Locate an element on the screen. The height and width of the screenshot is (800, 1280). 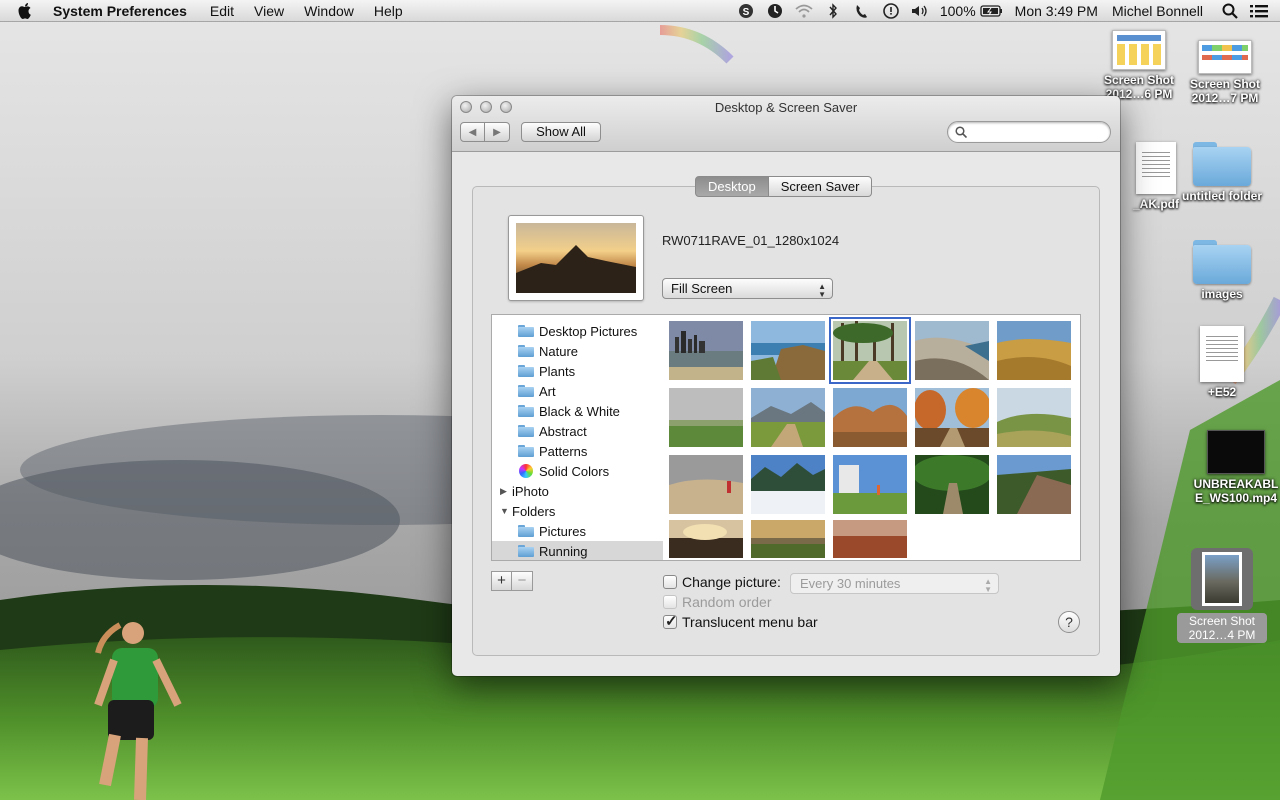
search-input is located at coordinates (1037, 132).